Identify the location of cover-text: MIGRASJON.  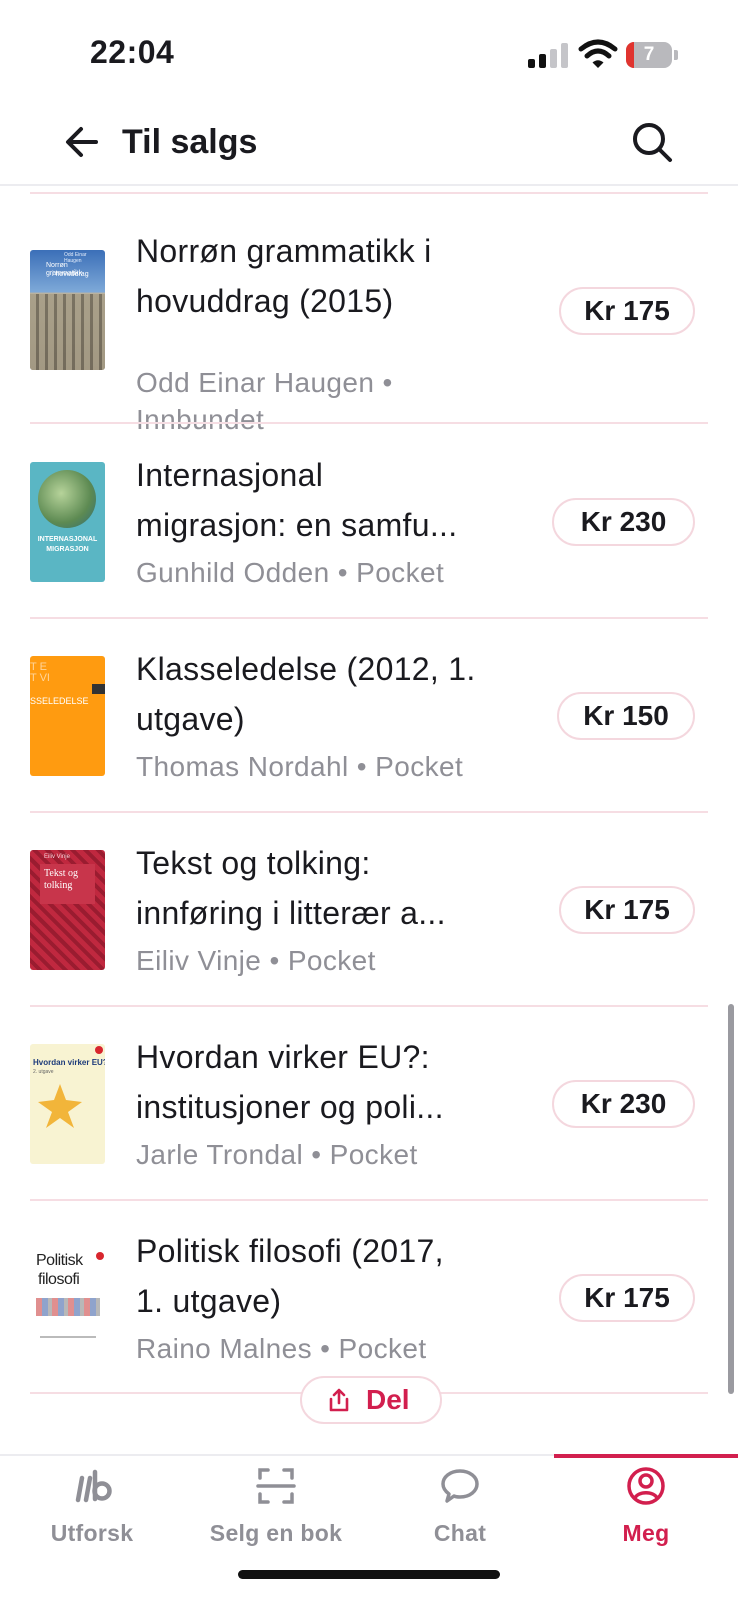
(67, 549).